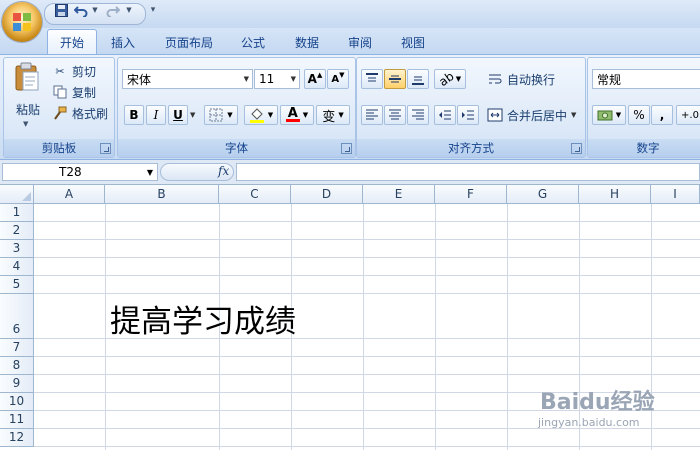  What do you see at coordinates (60, 71) in the screenshot?
I see `scissors-icon: ✂` at bounding box center [60, 71].